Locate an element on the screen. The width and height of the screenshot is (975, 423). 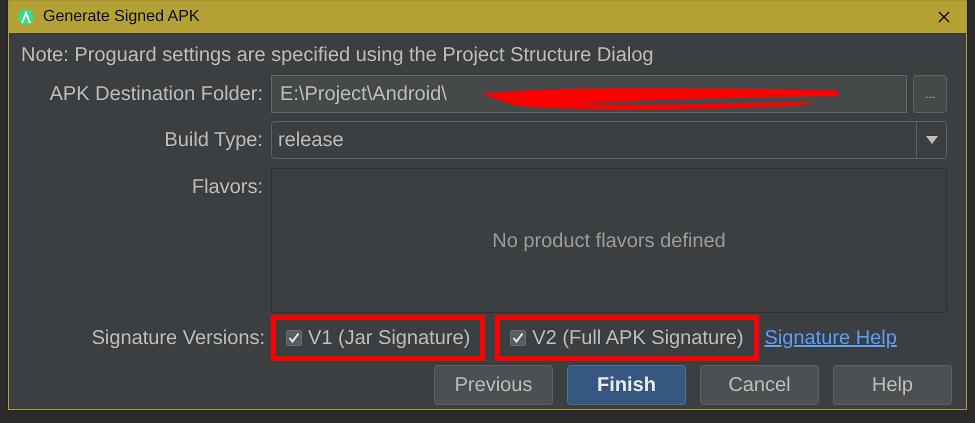
build-type-dropdown: release is located at coordinates (609, 140).